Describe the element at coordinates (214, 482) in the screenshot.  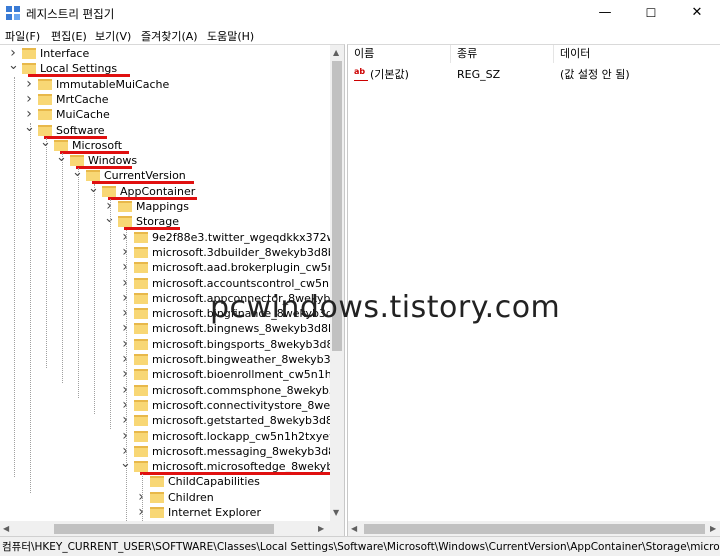
I see `tree-node-label: ChildCapabilities` at that location.